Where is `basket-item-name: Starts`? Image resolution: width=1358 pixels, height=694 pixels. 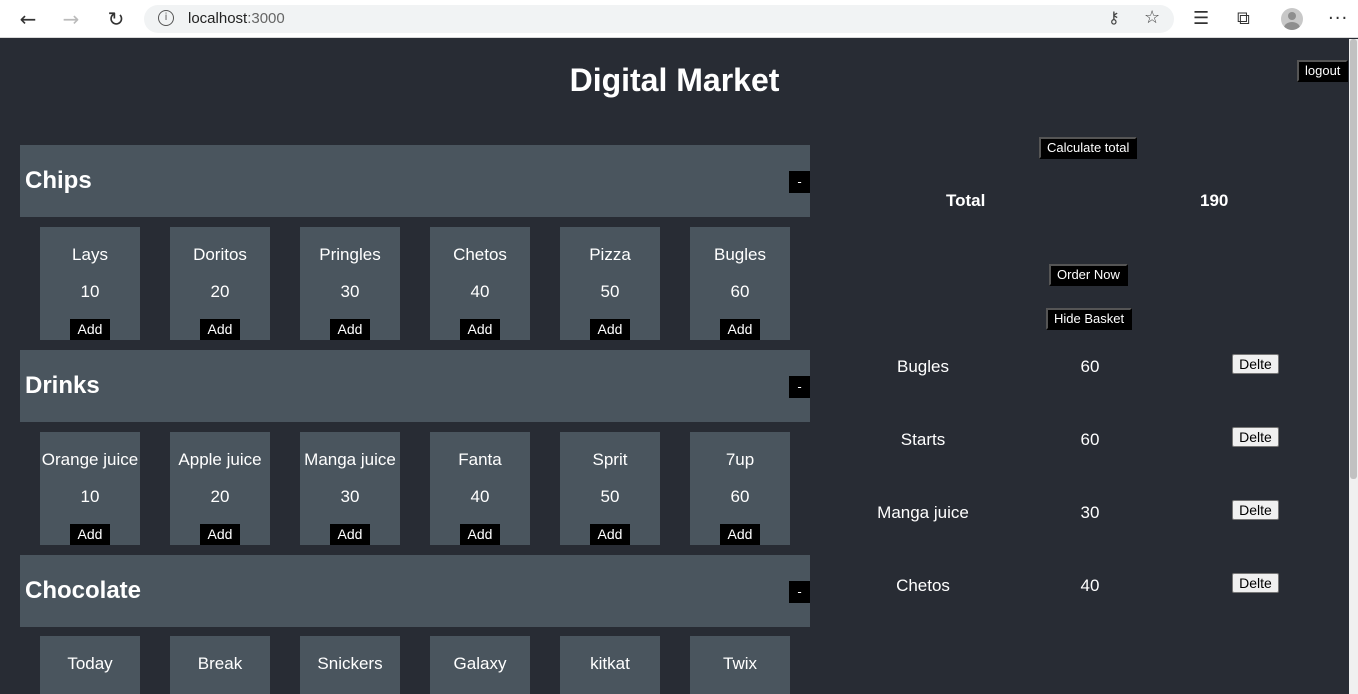
basket-item-name: Starts is located at coordinates (923, 439).